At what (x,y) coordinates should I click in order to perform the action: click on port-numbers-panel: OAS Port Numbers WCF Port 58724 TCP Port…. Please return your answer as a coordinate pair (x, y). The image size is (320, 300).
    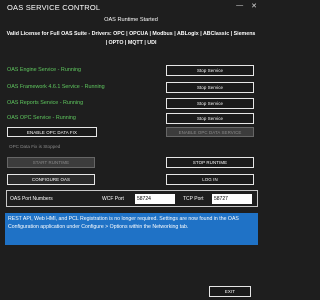
    Looking at the image, I should click on (132, 198).